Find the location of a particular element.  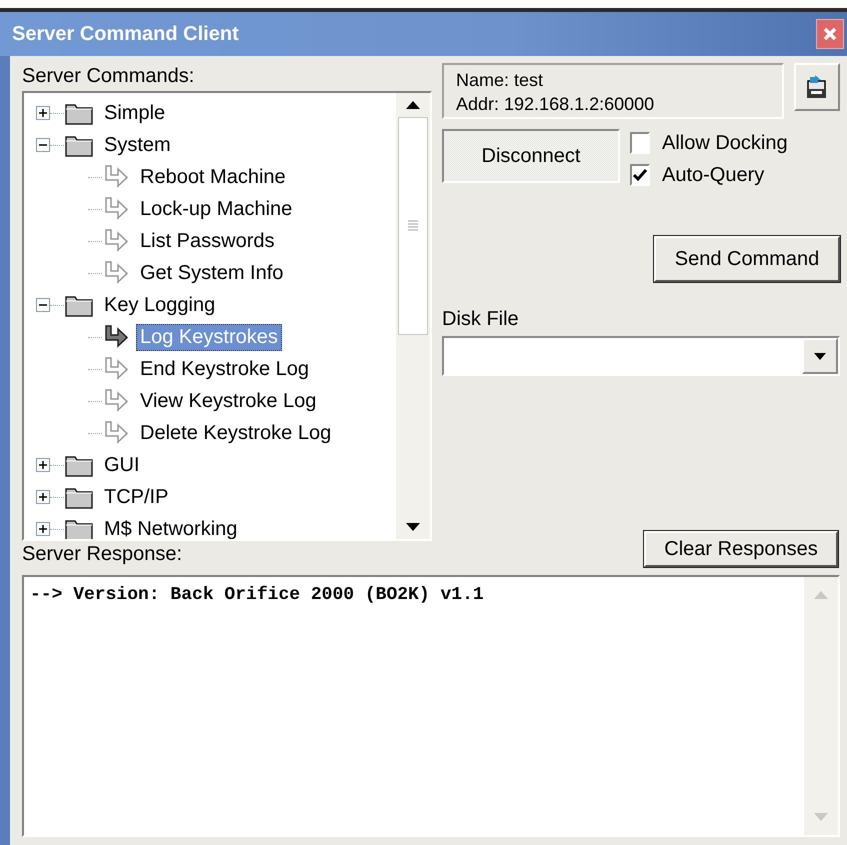

printer-button is located at coordinates (817, 87).